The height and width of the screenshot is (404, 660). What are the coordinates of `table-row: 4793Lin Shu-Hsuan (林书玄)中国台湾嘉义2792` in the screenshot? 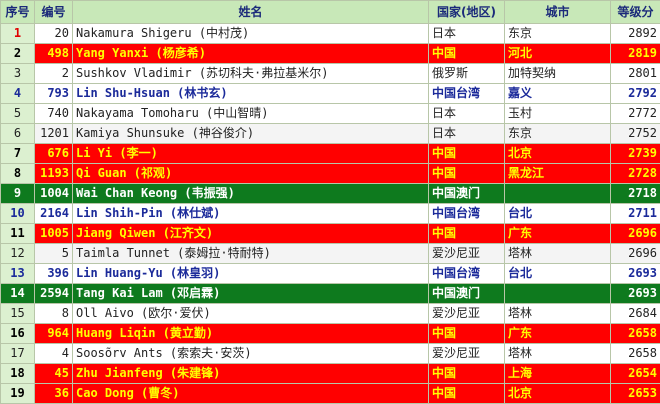 It's located at (330, 94).